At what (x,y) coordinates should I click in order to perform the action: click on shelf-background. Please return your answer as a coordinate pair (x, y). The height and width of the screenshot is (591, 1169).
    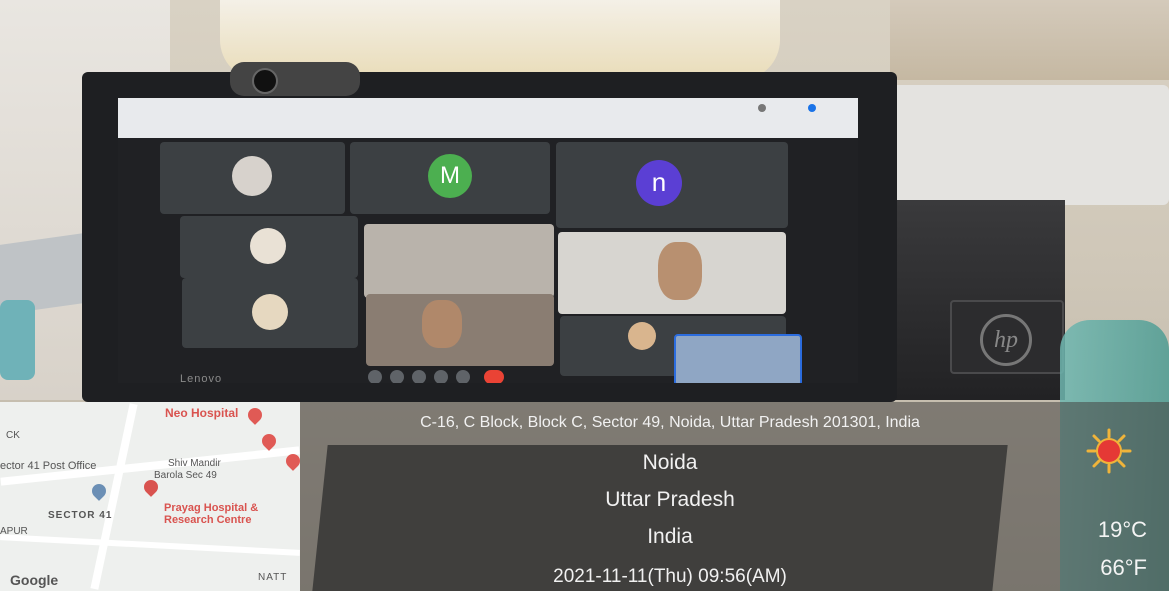
    Looking at the image, I should click on (1029, 40).